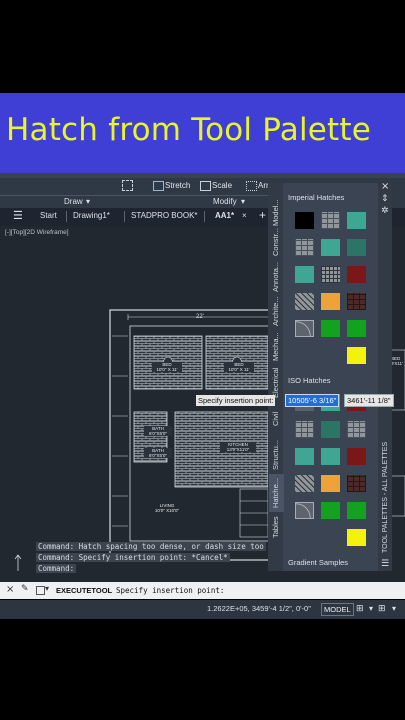 This screenshot has width=405, height=720. I want to click on command-history-line: Command:, so click(56, 568).